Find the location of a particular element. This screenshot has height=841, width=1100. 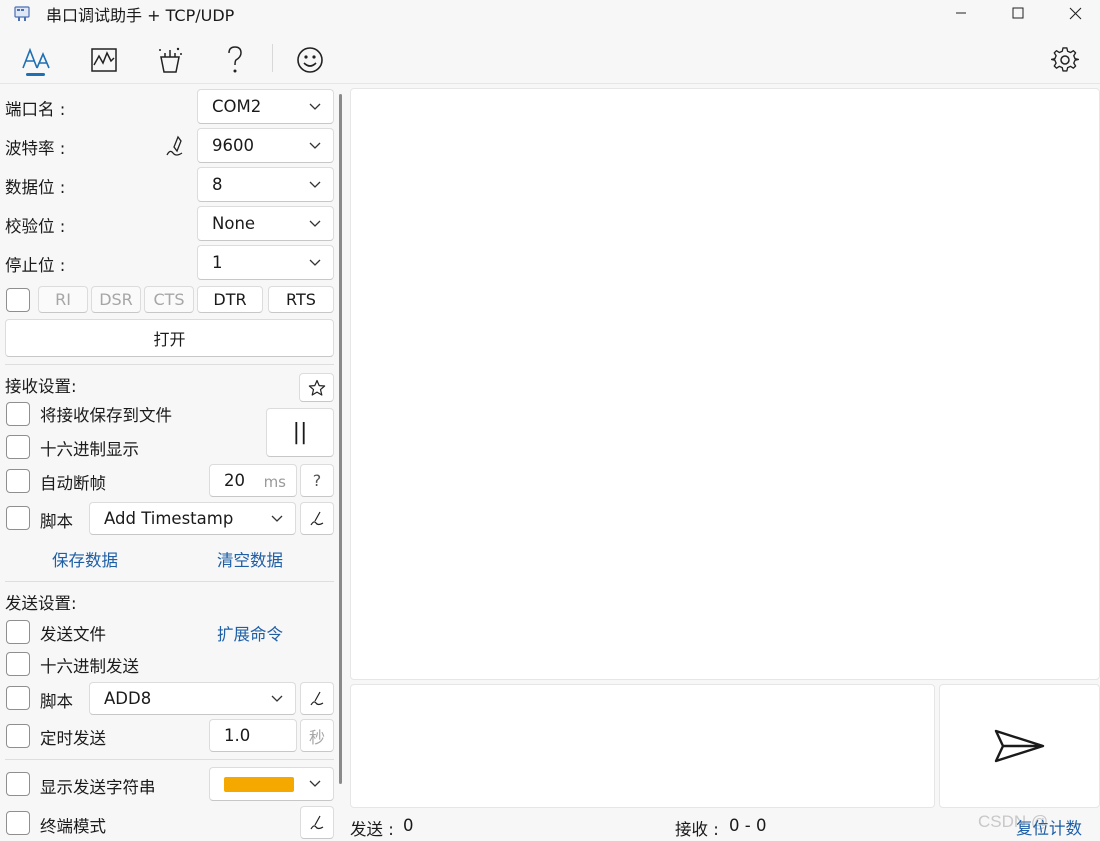

frame-timeout-value: 20 is located at coordinates (234, 480).